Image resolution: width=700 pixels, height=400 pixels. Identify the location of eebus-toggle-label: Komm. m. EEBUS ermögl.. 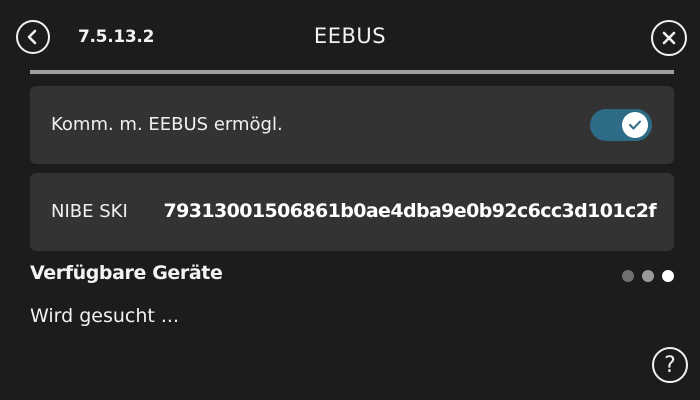
(167, 124).